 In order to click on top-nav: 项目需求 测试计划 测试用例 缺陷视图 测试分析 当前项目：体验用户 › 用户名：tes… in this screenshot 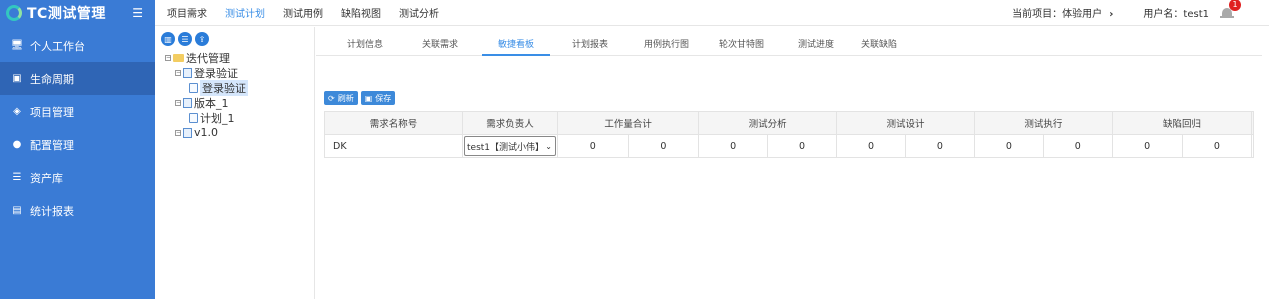, I will do `click(712, 13)`.